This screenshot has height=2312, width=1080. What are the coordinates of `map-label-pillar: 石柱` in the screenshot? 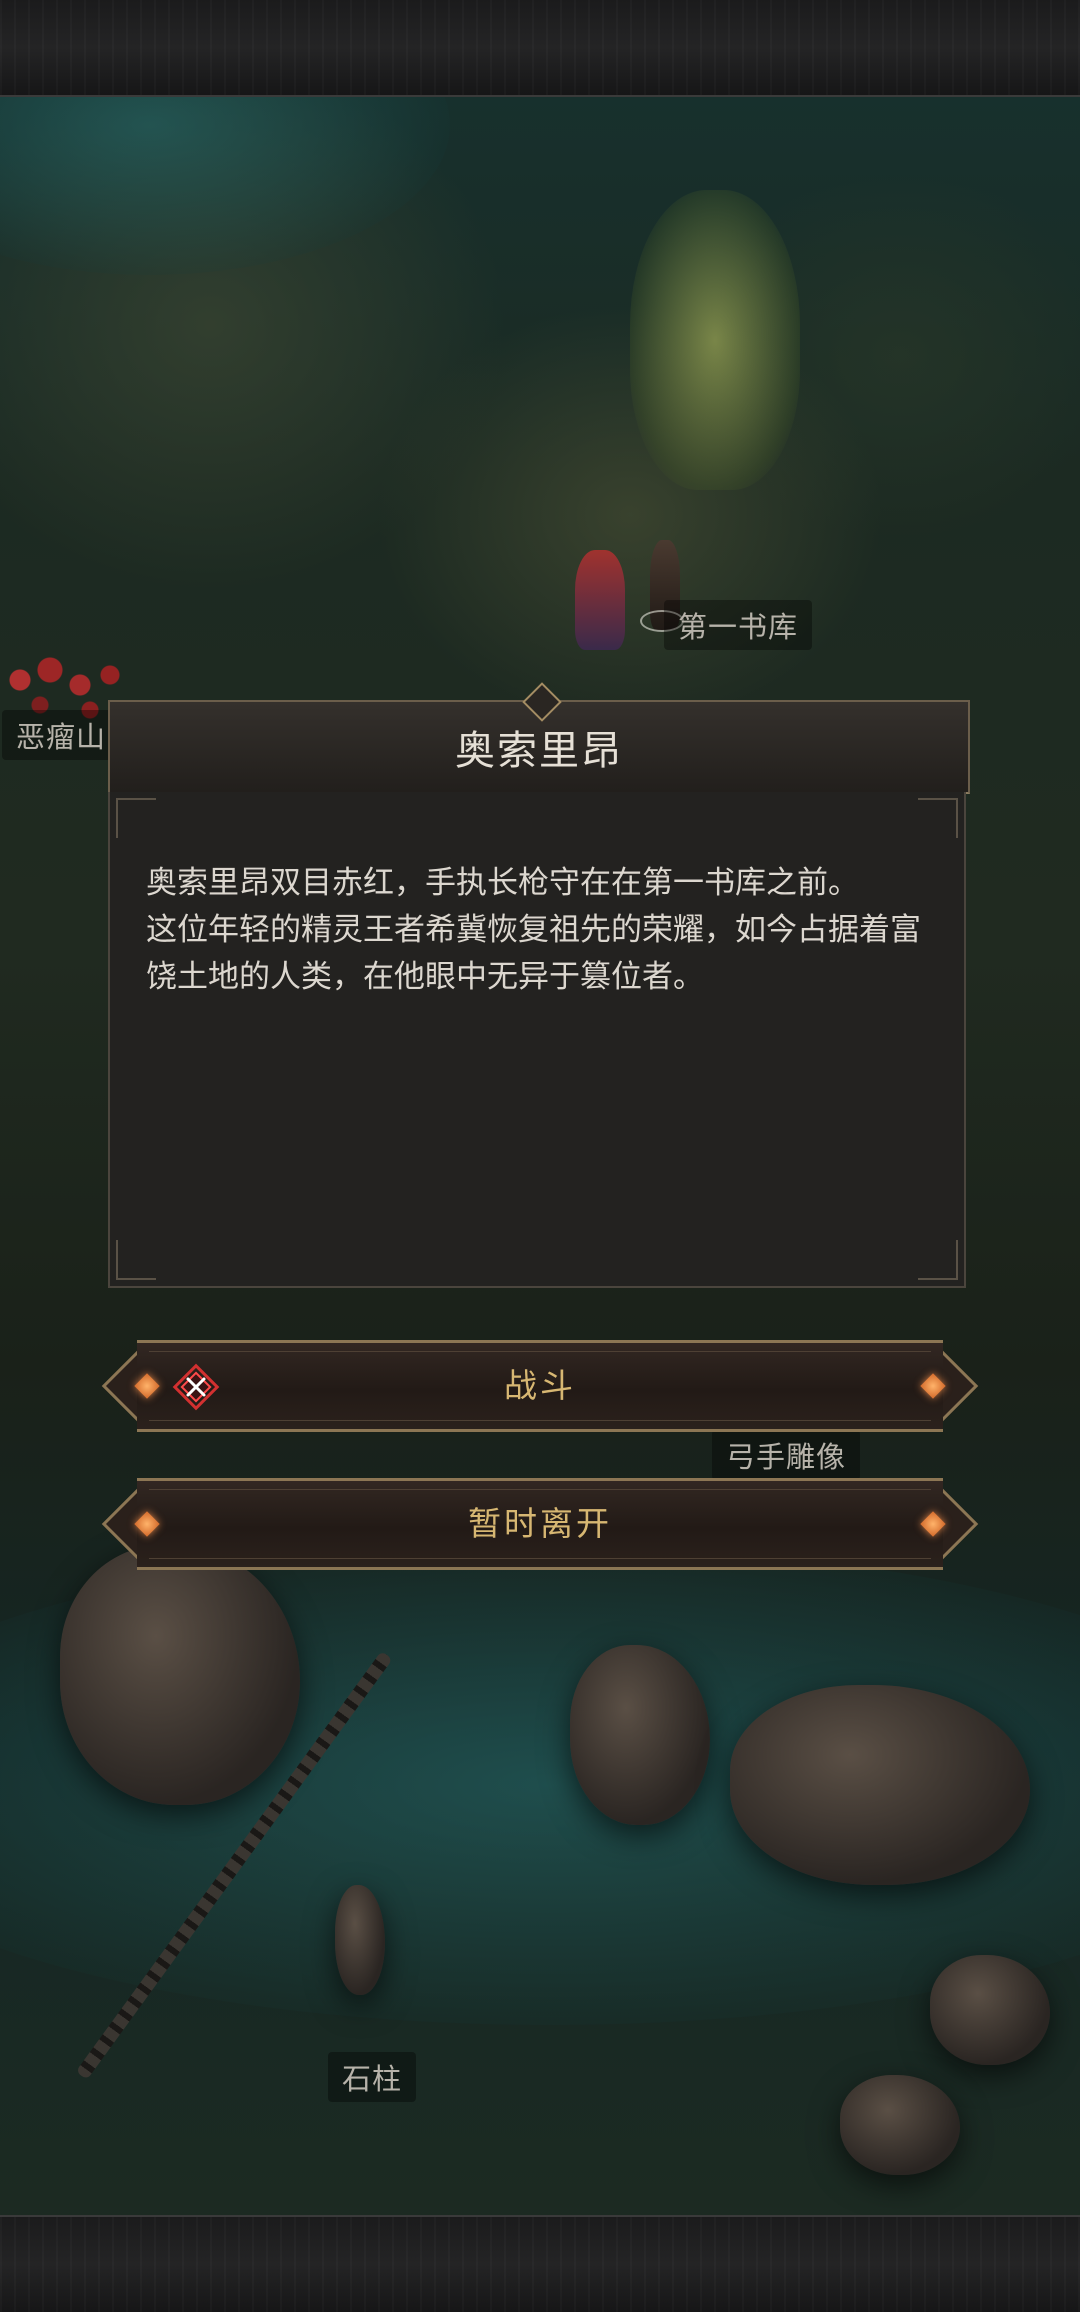 It's located at (372, 2077).